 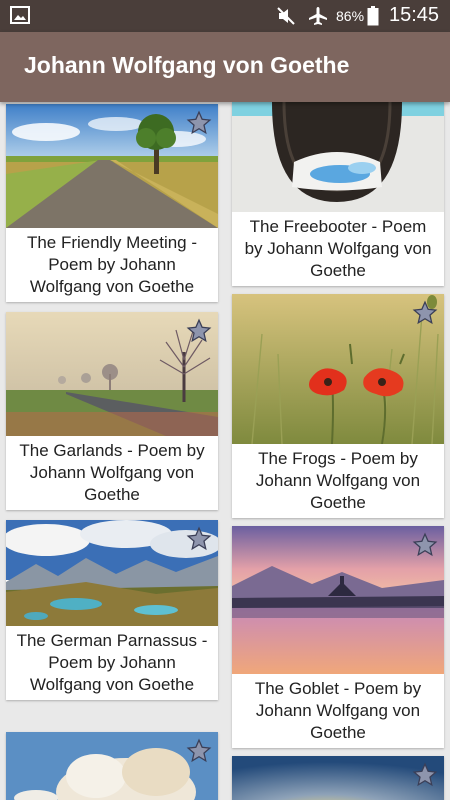 What do you see at coordinates (225, 16) in the screenshot?
I see `status-bar: 86% 15:45` at bounding box center [225, 16].